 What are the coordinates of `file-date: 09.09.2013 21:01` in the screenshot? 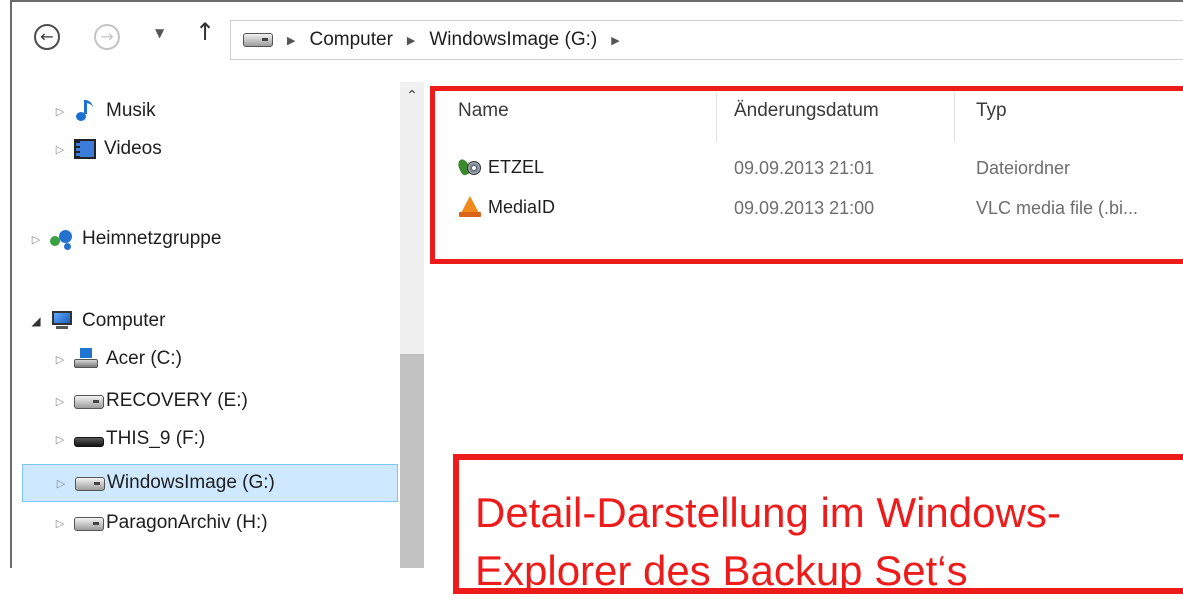 It's located at (804, 168).